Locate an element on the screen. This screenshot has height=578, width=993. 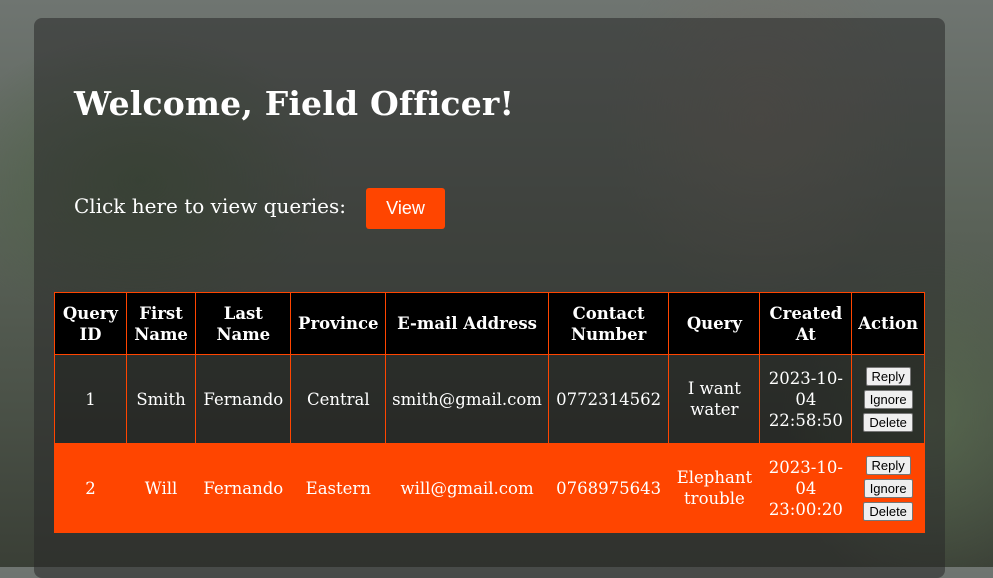
cell-first-name: Will is located at coordinates (161, 488).